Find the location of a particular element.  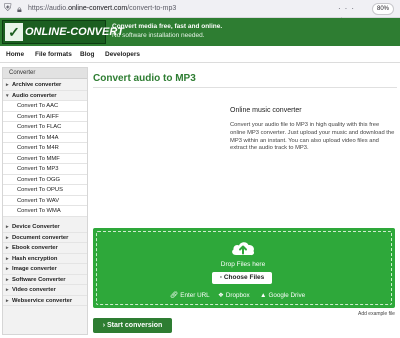

dropbox-button: ❖ Dropbox is located at coordinates (234, 295).